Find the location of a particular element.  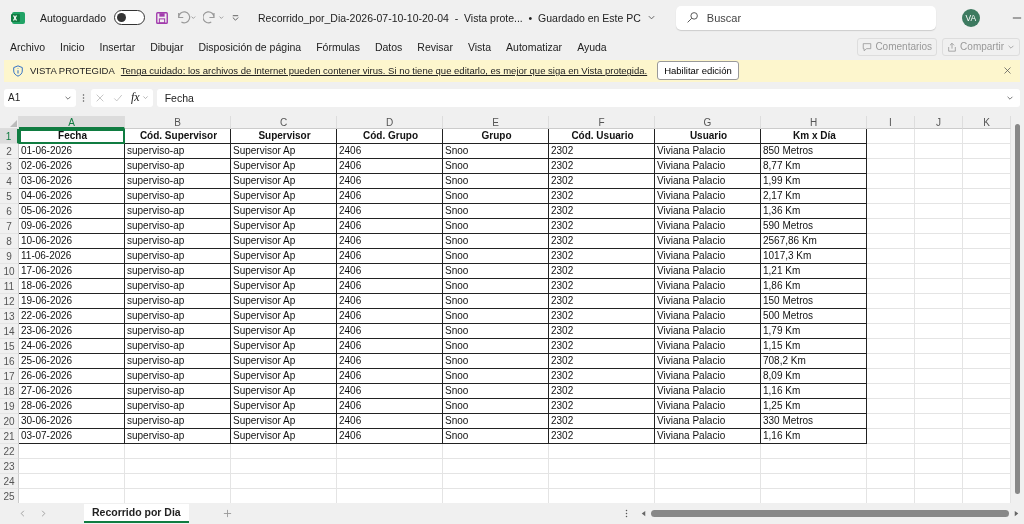

table-cell: 28-06-2026 is located at coordinates (72, 406).